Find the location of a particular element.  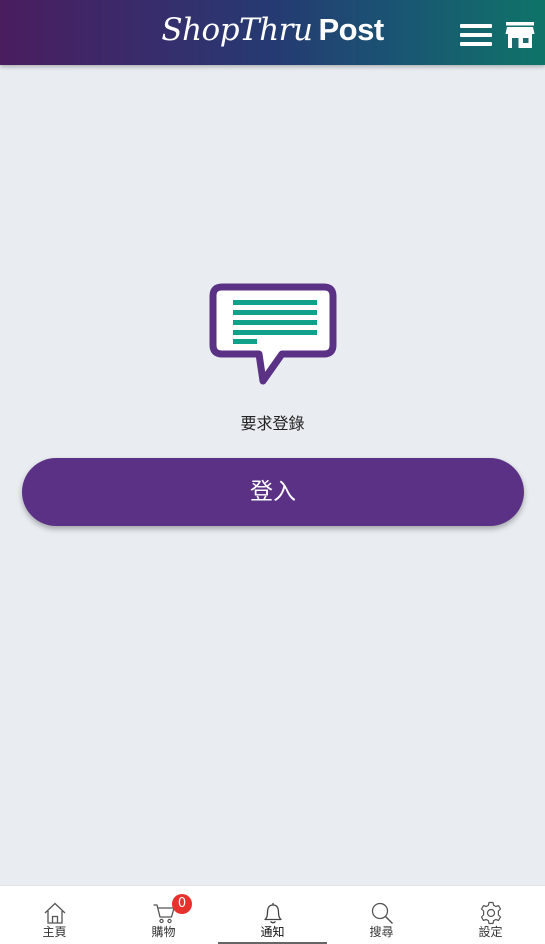

tab-home: 主頁 is located at coordinates (54, 915).